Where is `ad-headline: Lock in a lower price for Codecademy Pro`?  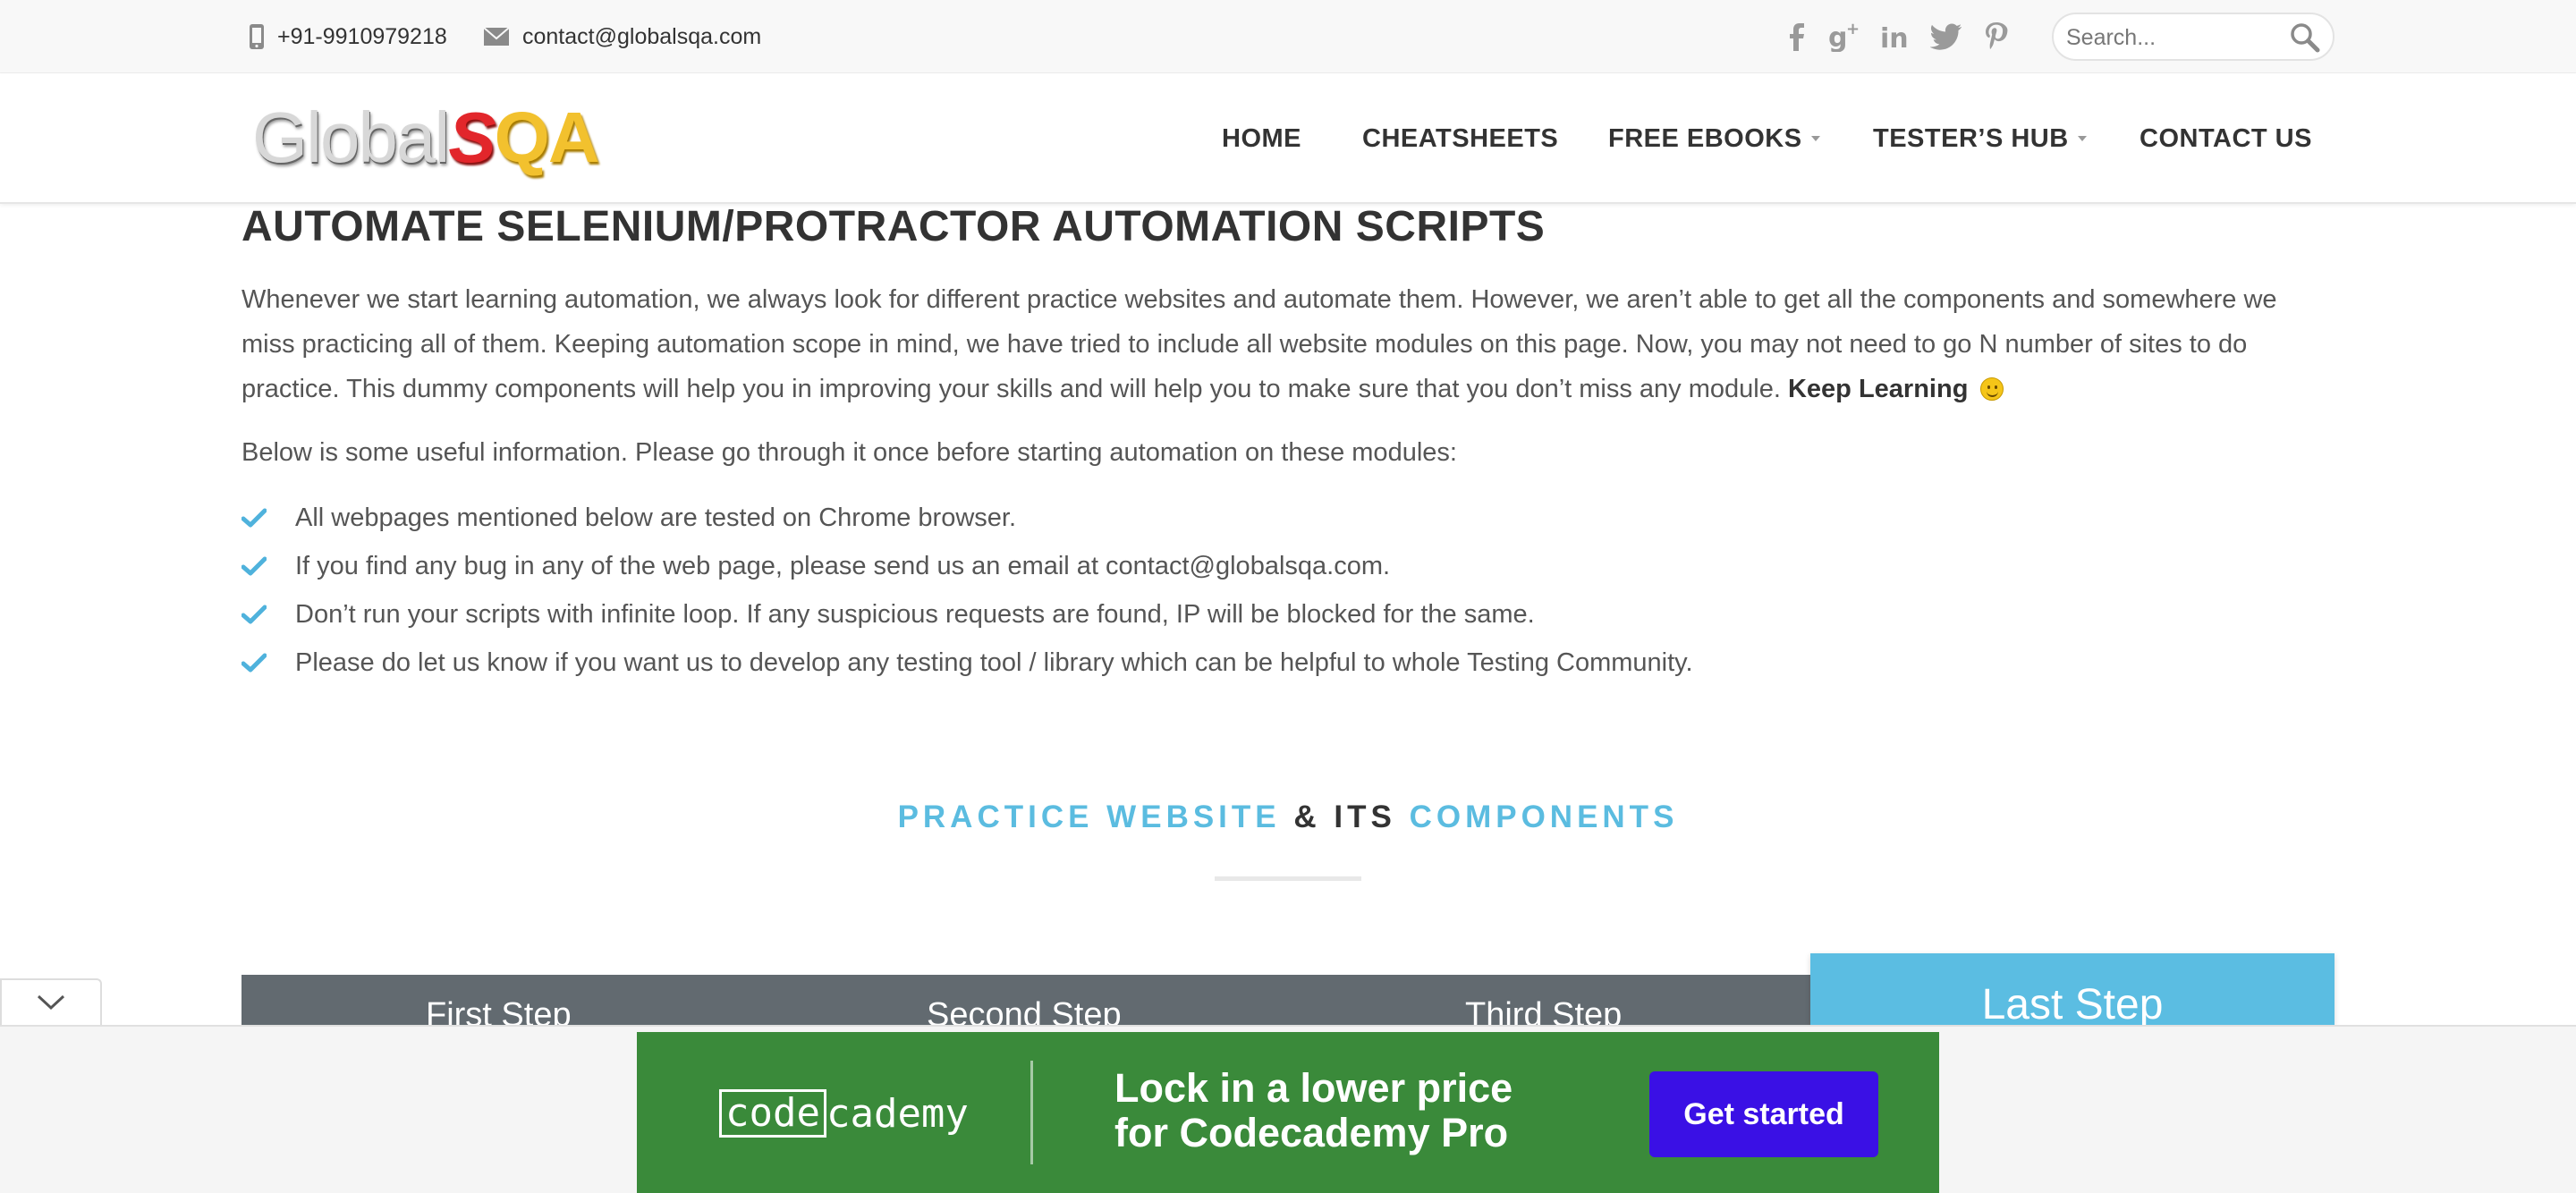 ad-headline: Lock in a lower price for Codecademy Pro is located at coordinates (1313, 1110).